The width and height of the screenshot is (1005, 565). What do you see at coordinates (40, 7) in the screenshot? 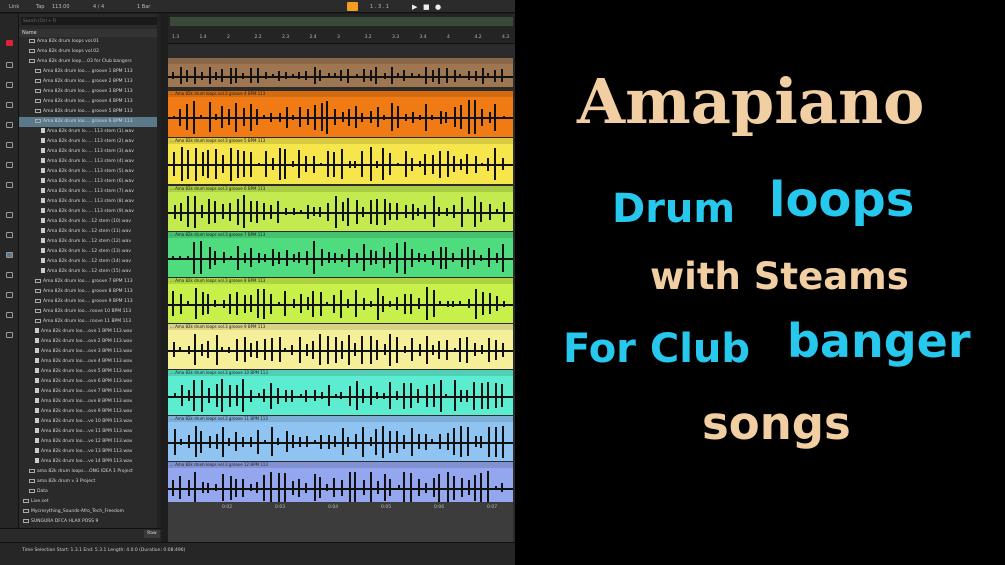
I see `tap-tempo-button: Tap` at bounding box center [40, 7].